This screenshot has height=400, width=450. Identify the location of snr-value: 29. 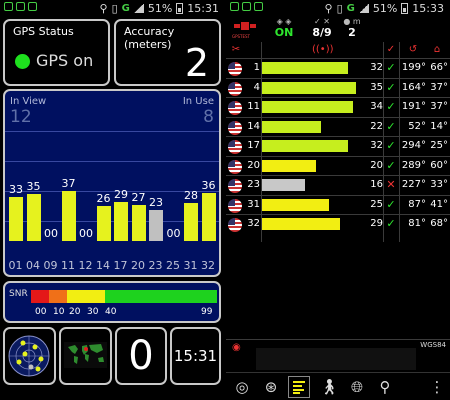
(376, 223).